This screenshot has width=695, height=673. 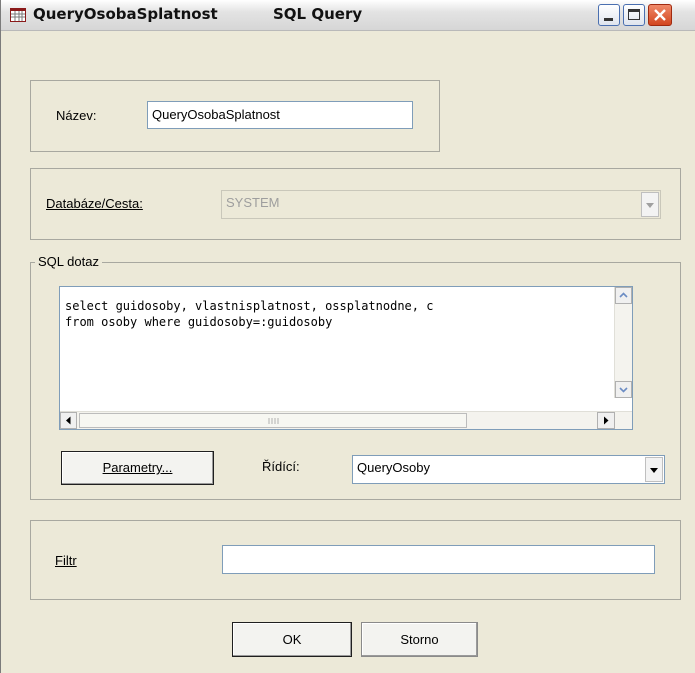 I want to click on cancel-button: Storno, so click(x=419, y=639).